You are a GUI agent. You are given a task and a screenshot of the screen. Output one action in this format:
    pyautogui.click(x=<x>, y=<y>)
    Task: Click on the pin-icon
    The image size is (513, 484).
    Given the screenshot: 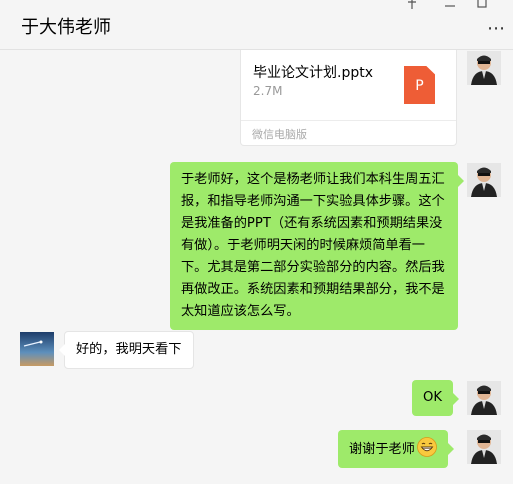 What is the action you would take?
    pyautogui.click(x=412, y=6)
    